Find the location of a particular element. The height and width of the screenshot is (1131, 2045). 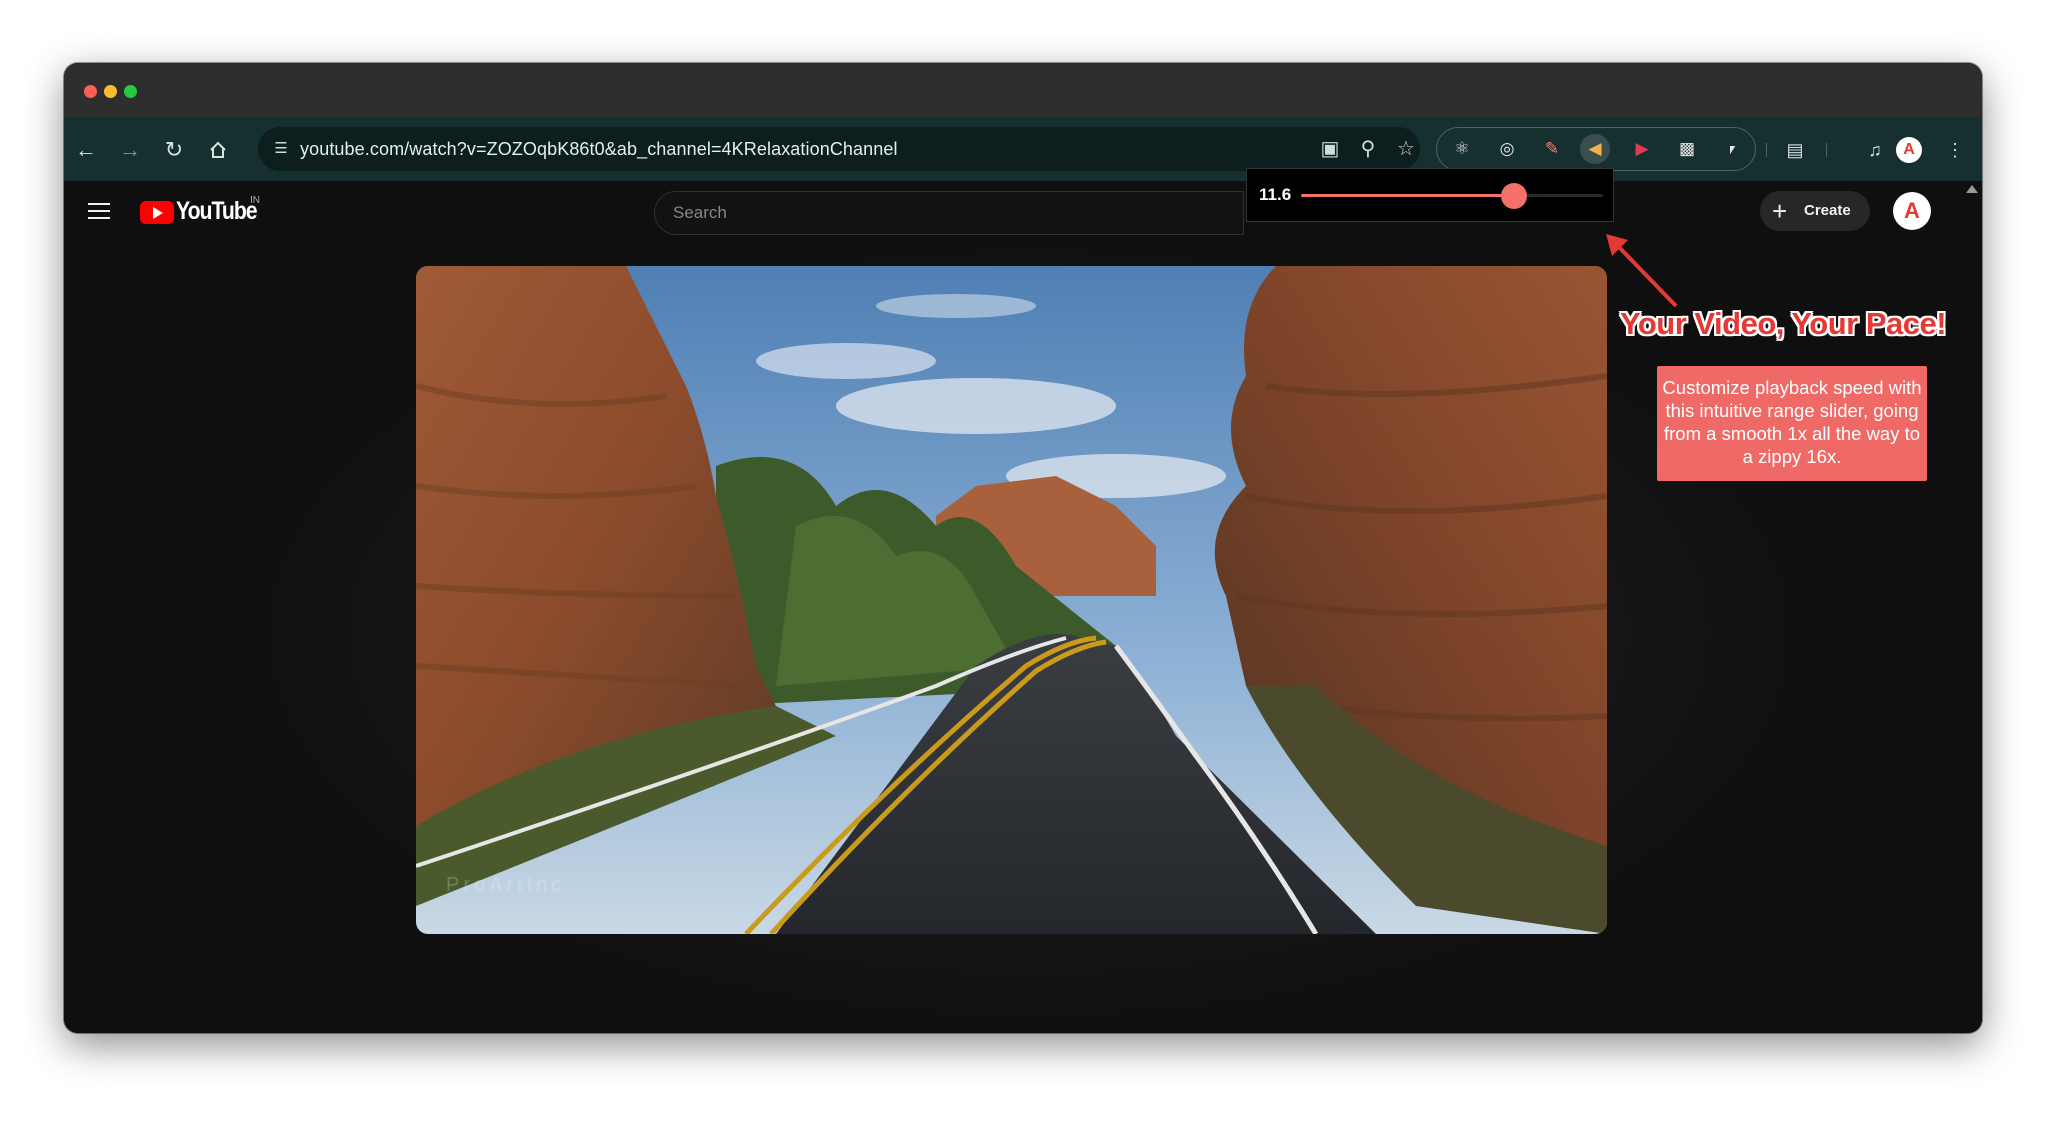

speed-slider-fill is located at coordinates (1408, 195).